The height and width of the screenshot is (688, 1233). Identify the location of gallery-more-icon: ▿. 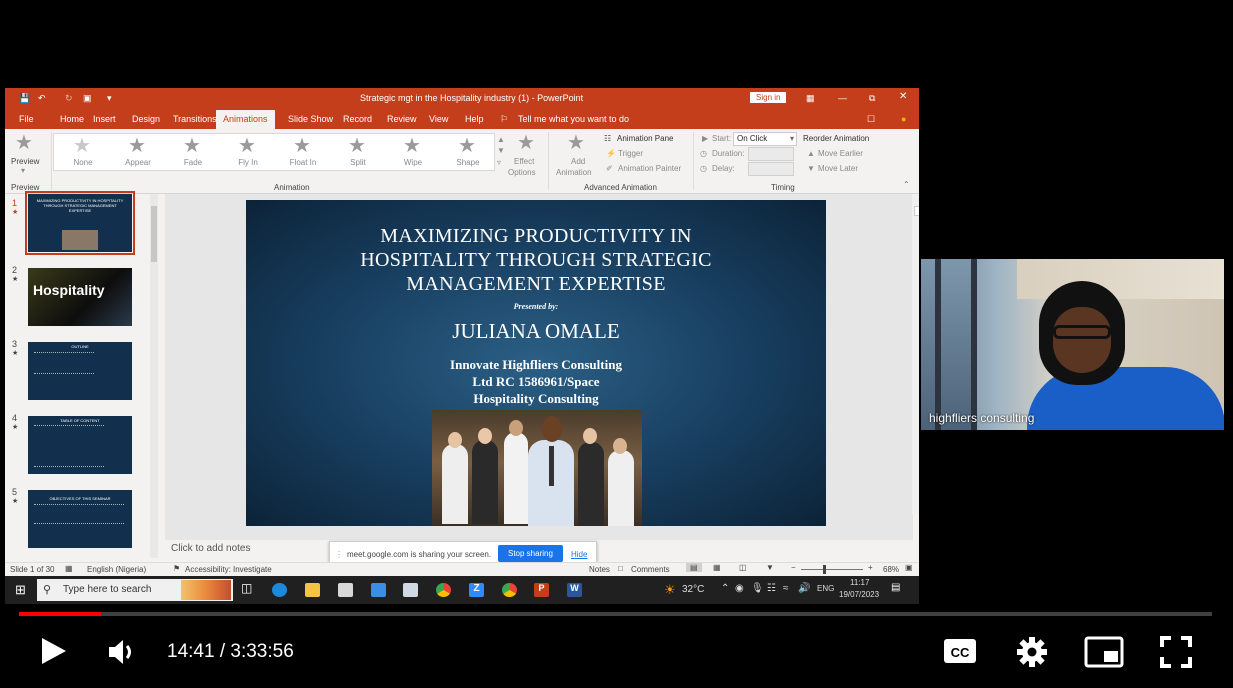
(499, 162).